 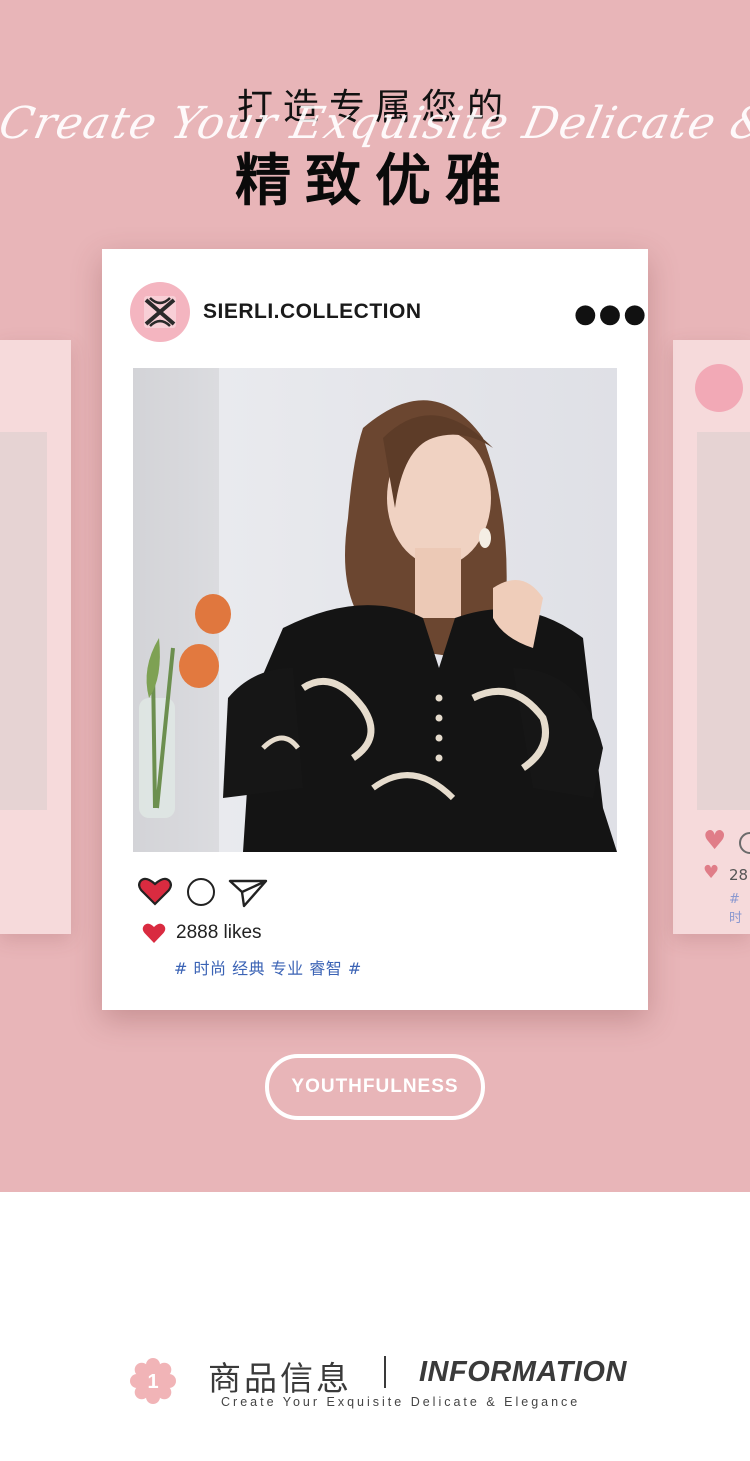 I want to click on flower-badge-icon: 1, so click(x=153, y=1381).